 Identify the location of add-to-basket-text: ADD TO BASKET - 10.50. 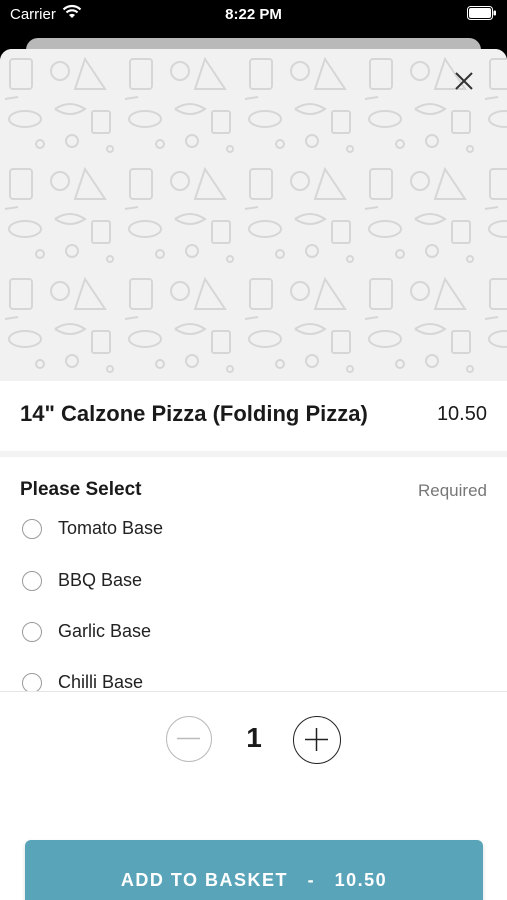
(254, 870).